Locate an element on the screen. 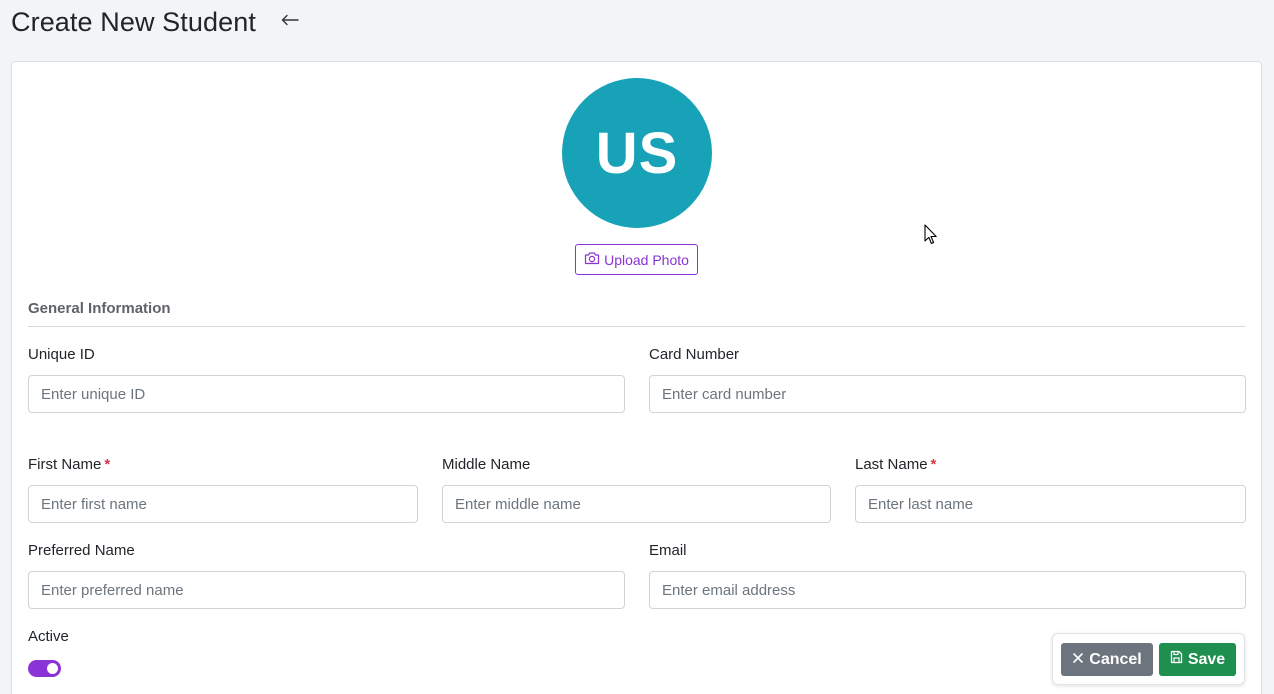 The height and width of the screenshot is (694, 1274). save-label: Save is located at coordinates (1206, 659).